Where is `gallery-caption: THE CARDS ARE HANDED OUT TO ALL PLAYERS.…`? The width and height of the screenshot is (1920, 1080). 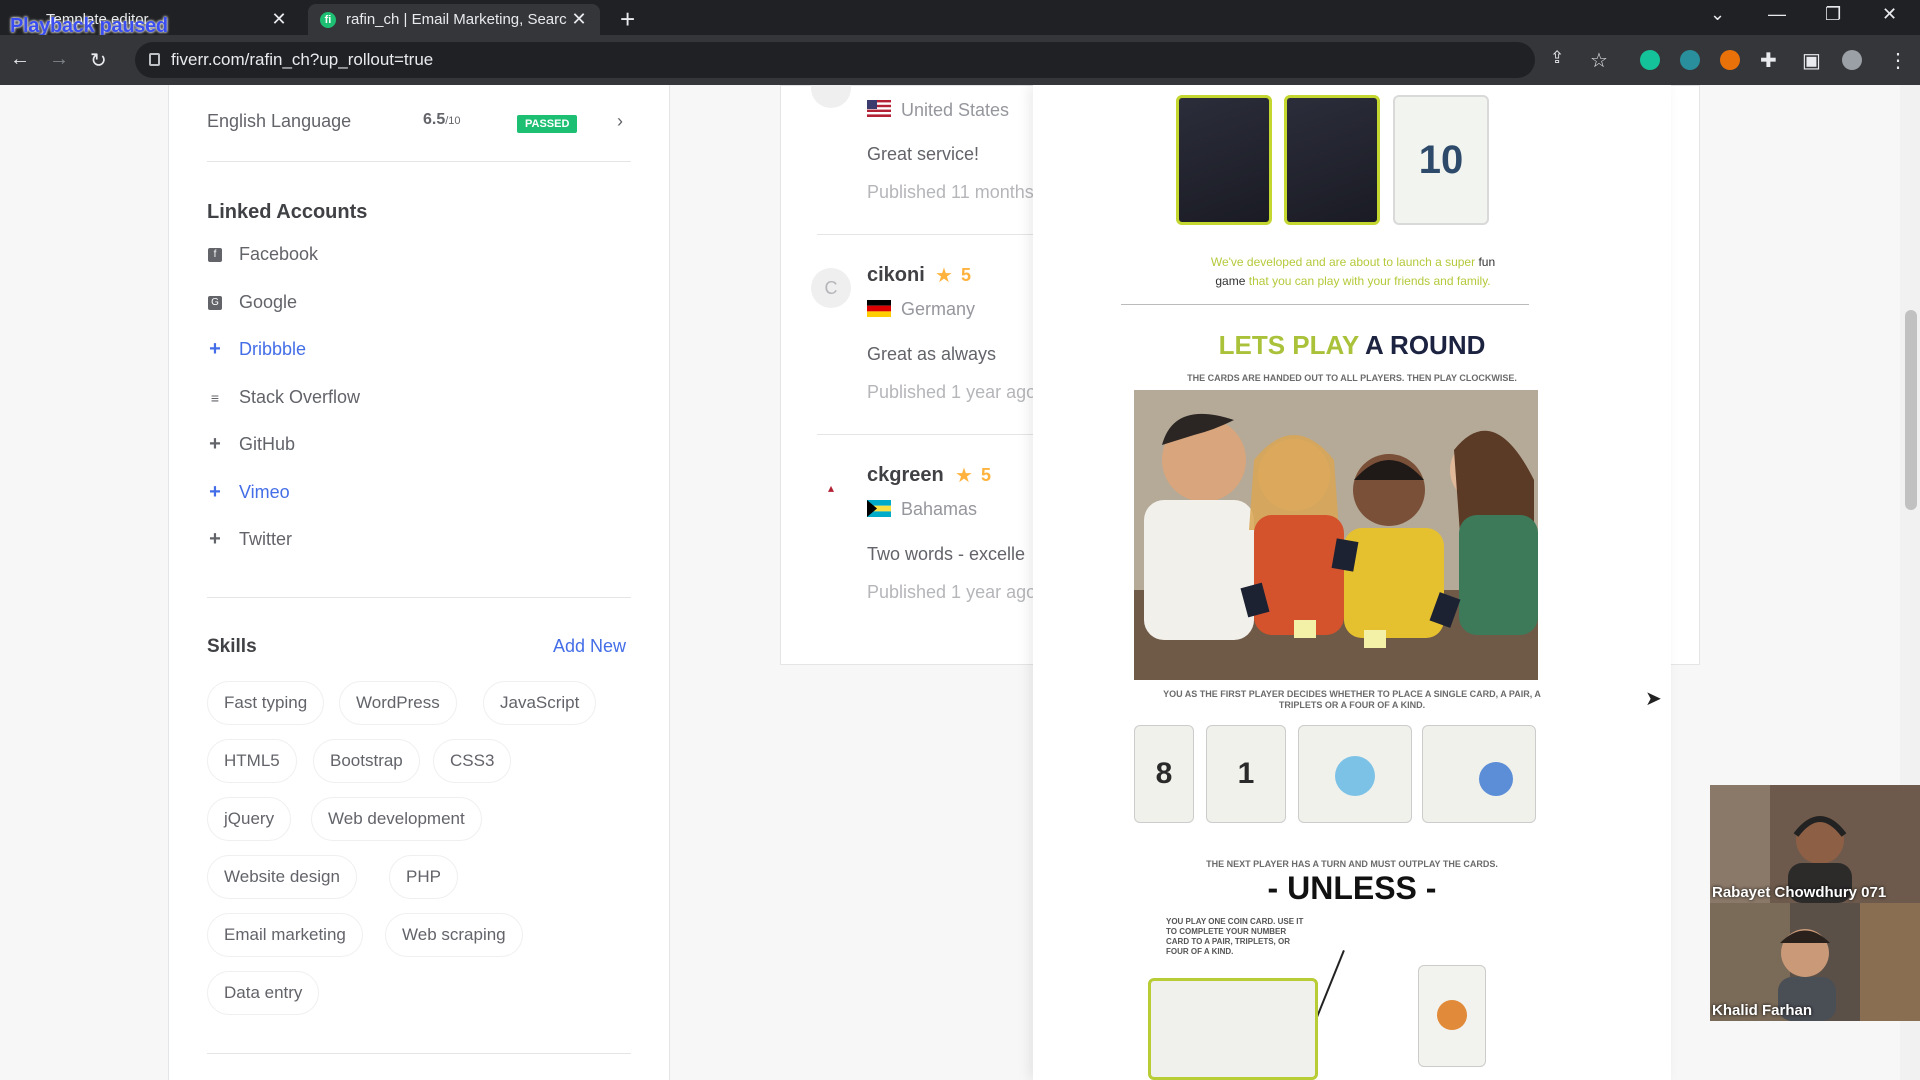
gallery-caption: THE CARDS ARE HANDED OUT TO ALL PLAYERS.… is located at coordinates (1352, 378).